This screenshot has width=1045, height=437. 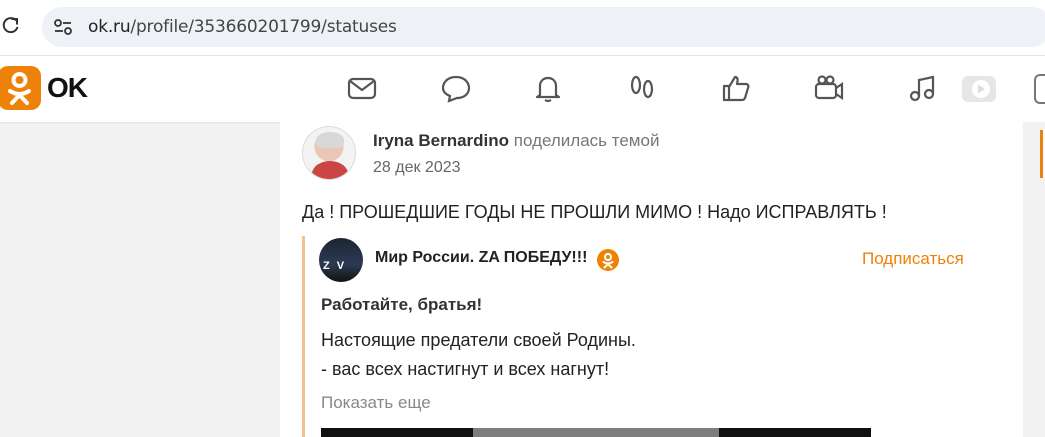 I want to click on author-line: Iryna Bernardino поделилась темой, so click(x=516, y=141).